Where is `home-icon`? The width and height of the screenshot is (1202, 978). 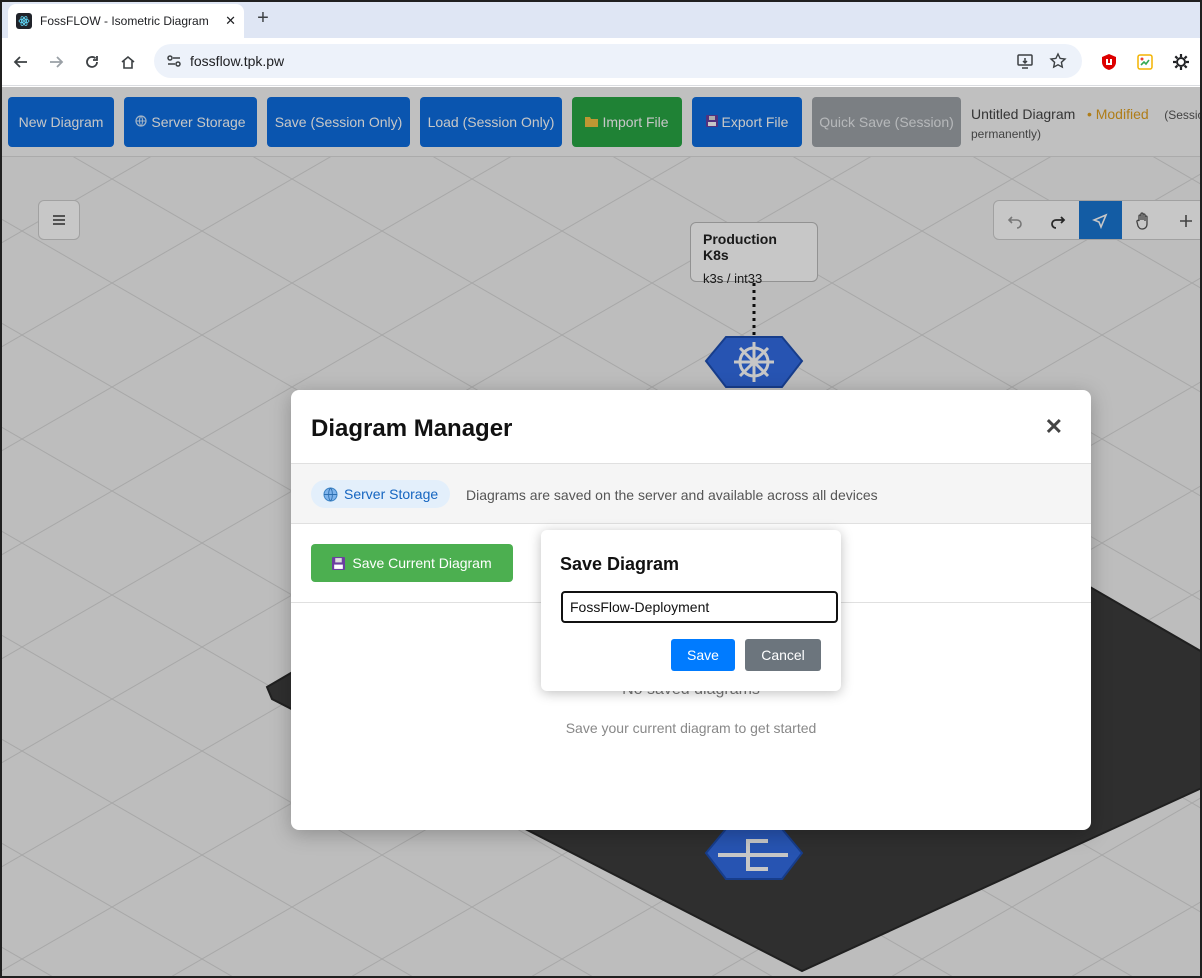 home-icon is located at coordinates (128, 62).